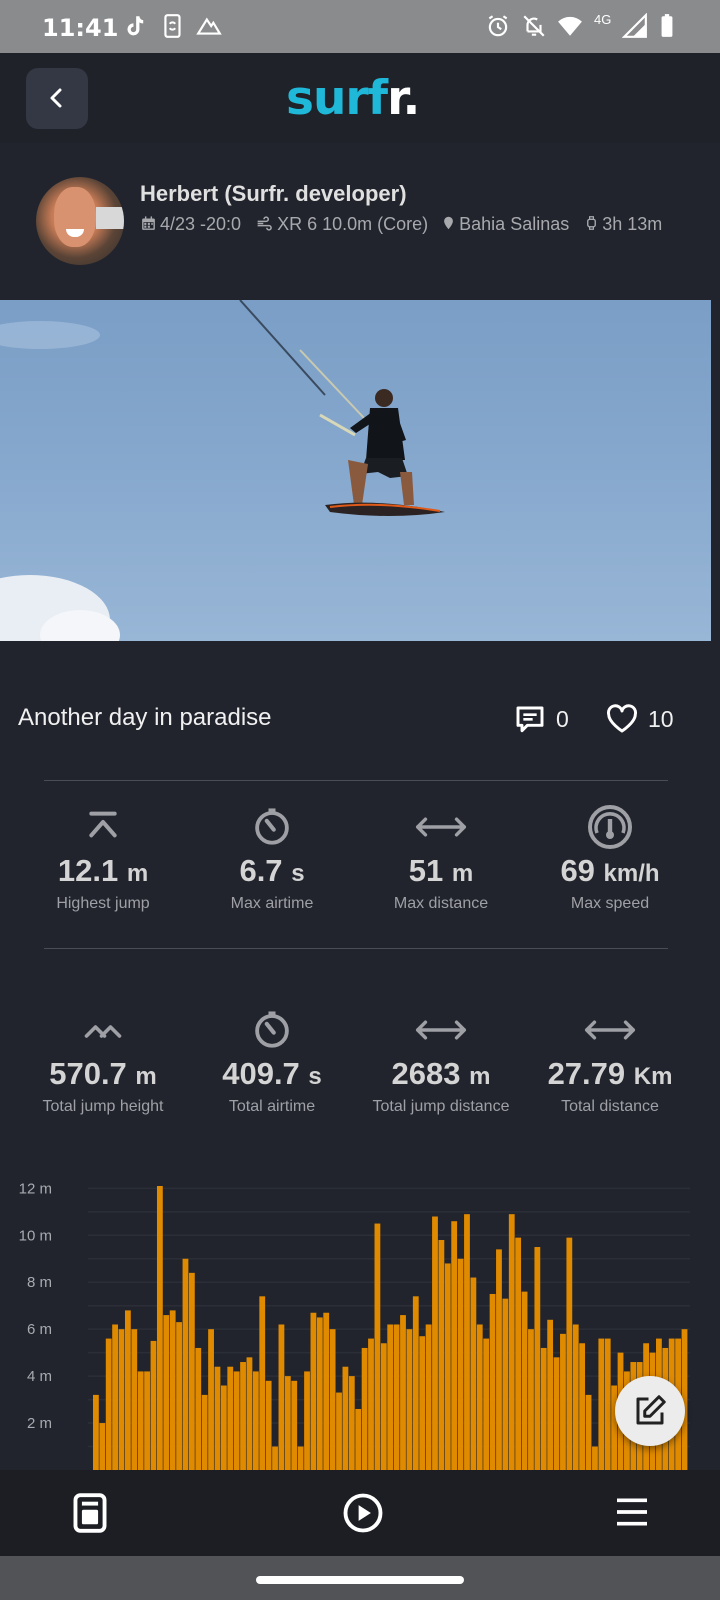  What do you see at coordinates (610, 1062) in the screenshot?
I see `stat-total-distance: 27.79 Km Total distance` at bounding box center [610, 1062].